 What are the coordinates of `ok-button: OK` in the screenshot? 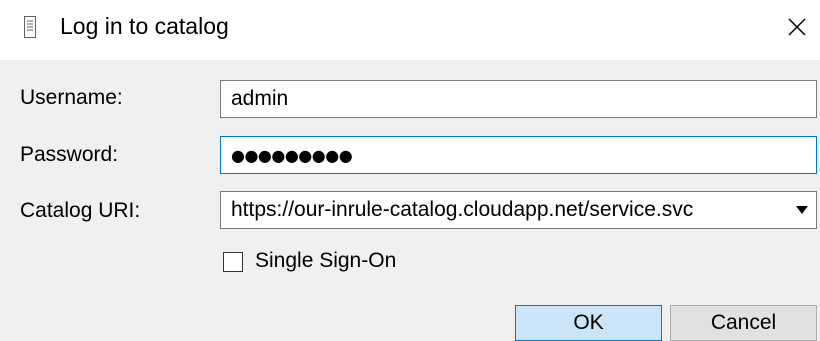 It's located at (588, 323).